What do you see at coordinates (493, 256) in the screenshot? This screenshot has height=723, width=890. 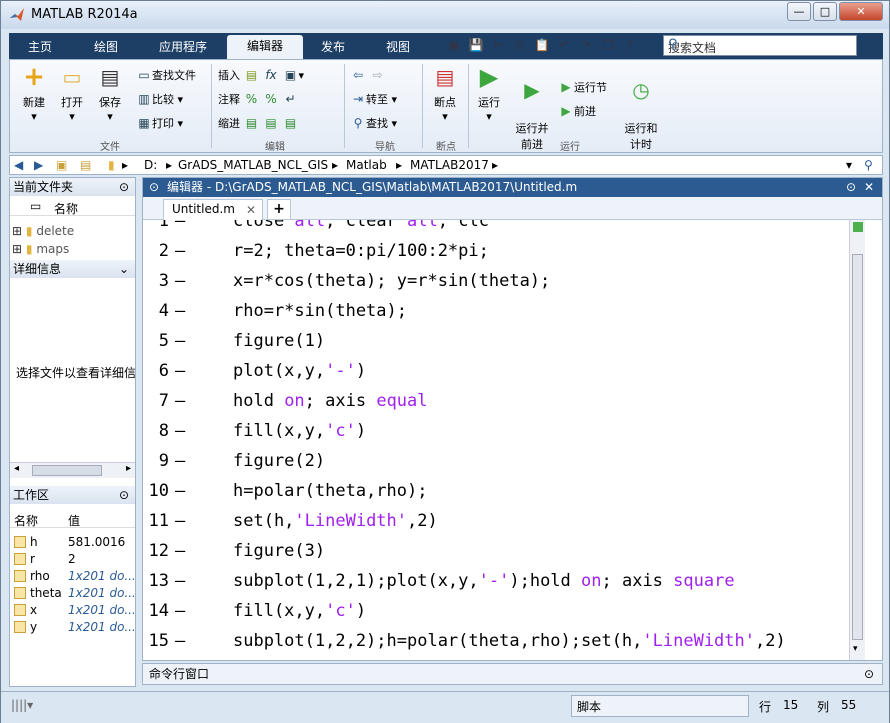 I see `code-line: 2 — r=2; theta=0:pi/100:2*pi;` at bounding box center [493, 256].